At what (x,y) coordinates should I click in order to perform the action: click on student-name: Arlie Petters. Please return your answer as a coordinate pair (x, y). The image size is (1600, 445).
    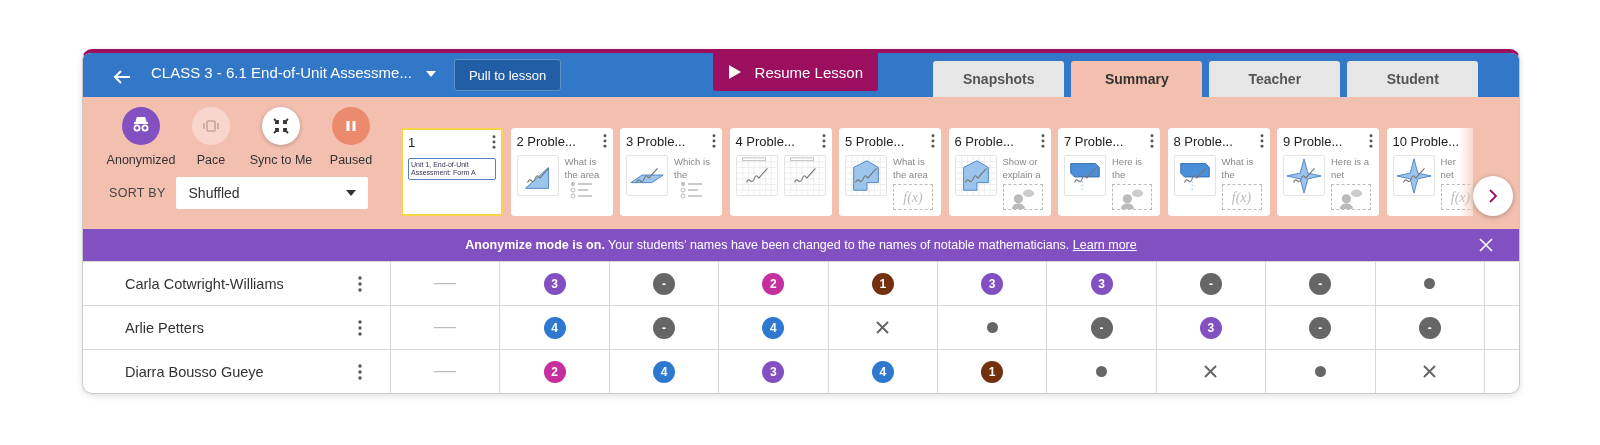
    Looking at the image, I should click on (164, 327).